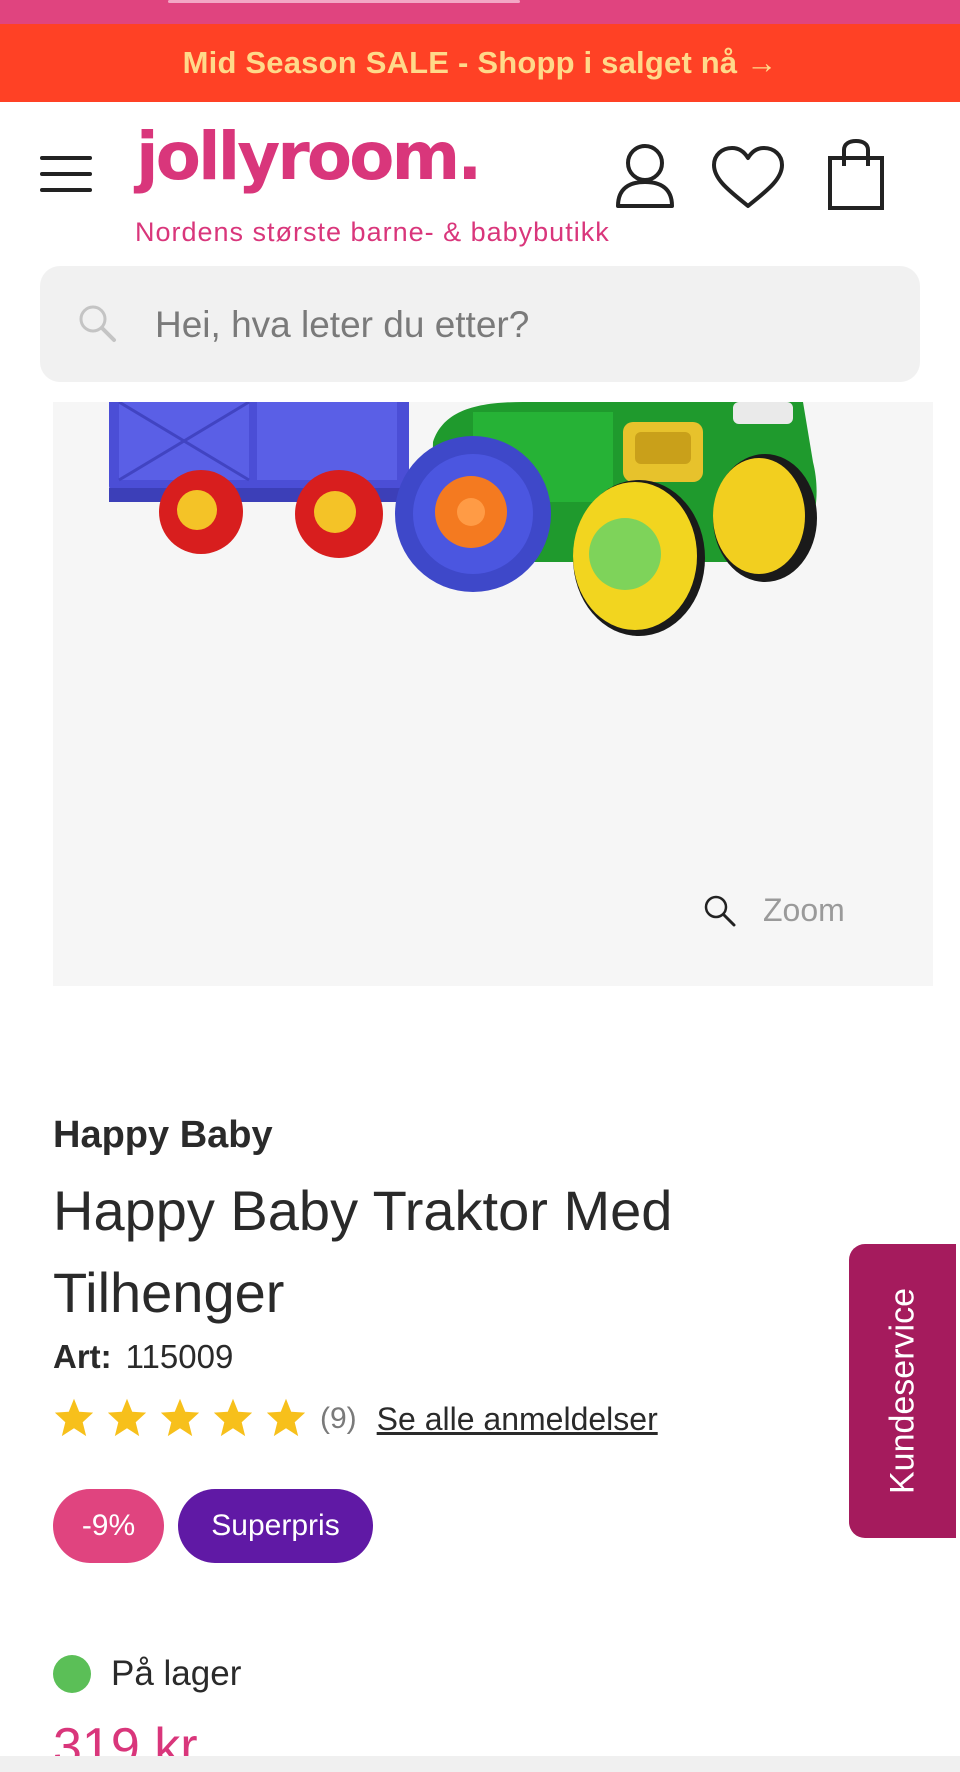 This screenshot has height=1772, width=960. I want to click on kundeservice-label: Kundeservice, so click(902, 1391).